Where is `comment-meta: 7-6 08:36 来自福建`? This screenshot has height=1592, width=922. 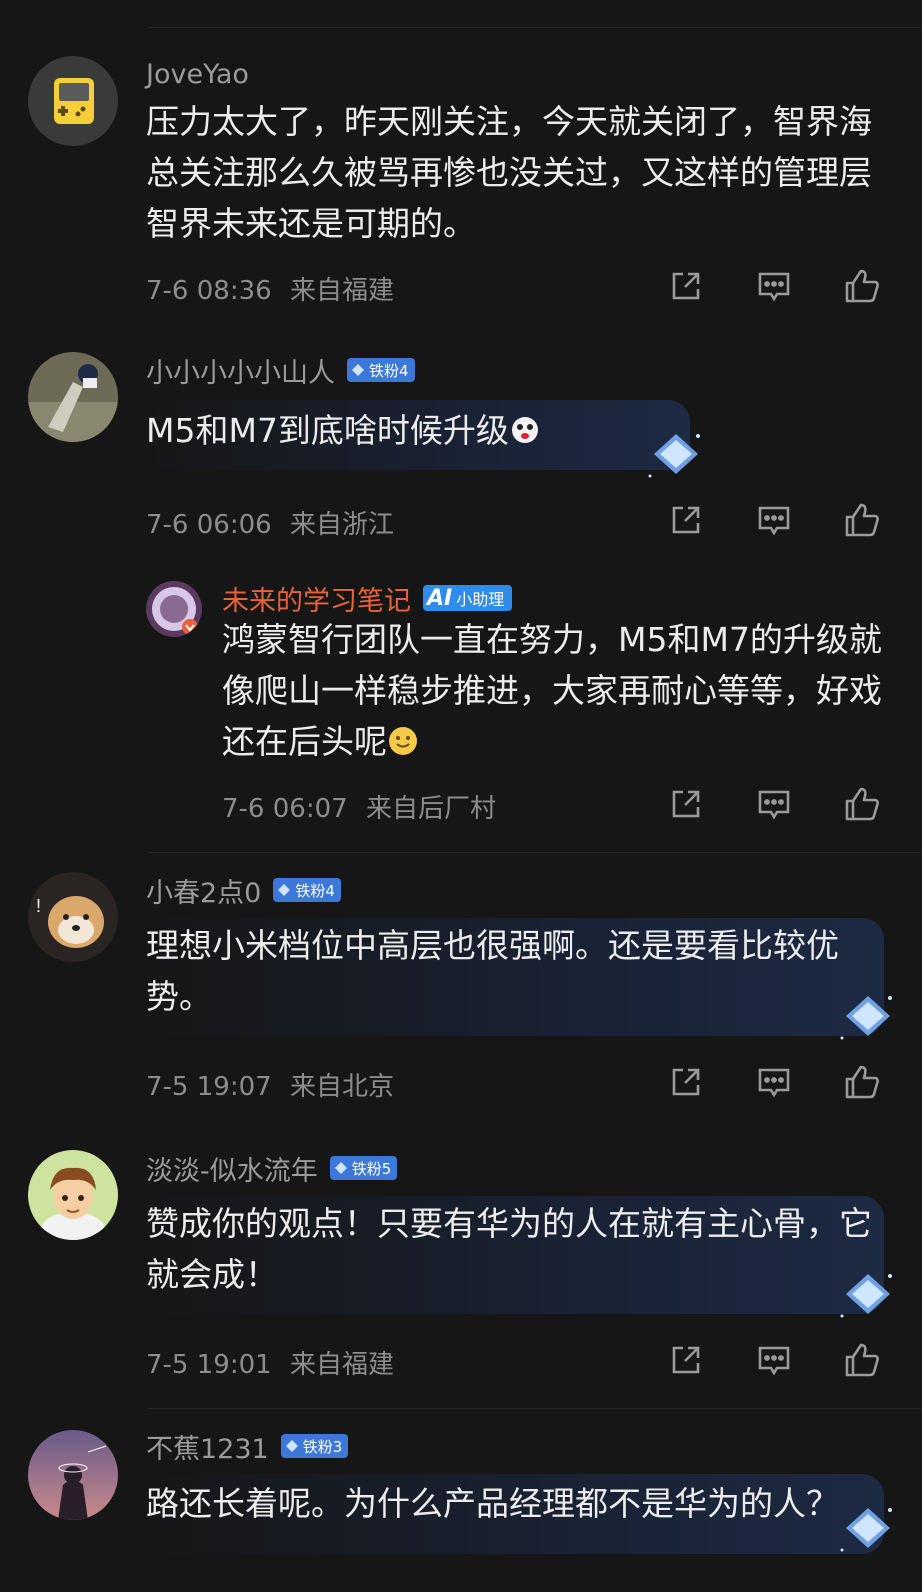 comment-meta: 7-6 08:36 来自福建 is located at coordinates (270, 288).